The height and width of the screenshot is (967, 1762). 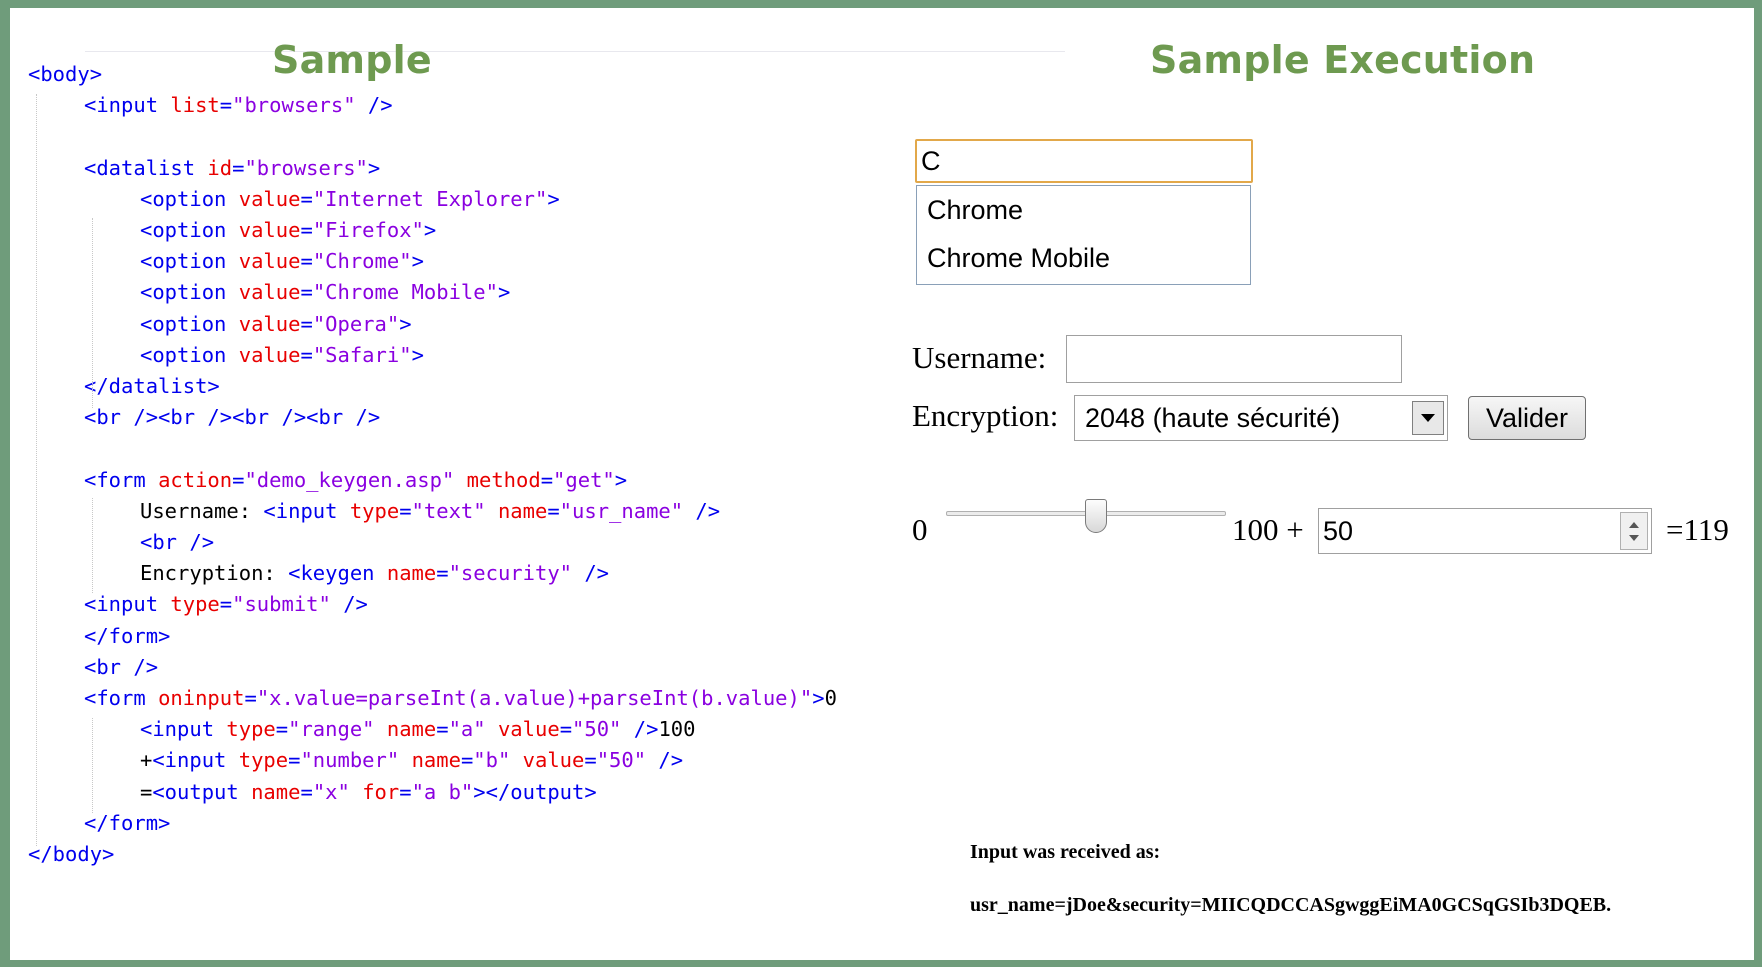 What do you see at coordinates (350, 199) in the screenshot?
I see `code-line: <option value="Internet Explorer">` at bounding box center [350, 199].